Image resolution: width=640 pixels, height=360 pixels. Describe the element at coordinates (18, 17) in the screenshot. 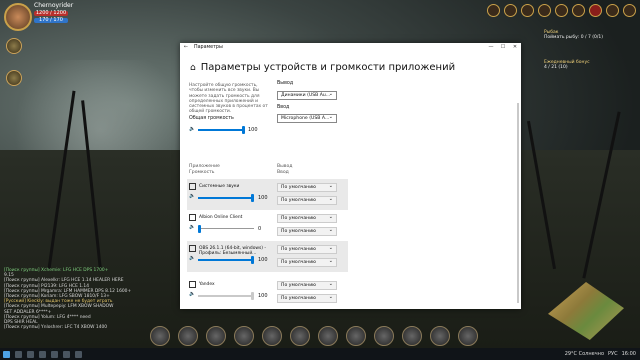

I see `player-portrait` at that location.